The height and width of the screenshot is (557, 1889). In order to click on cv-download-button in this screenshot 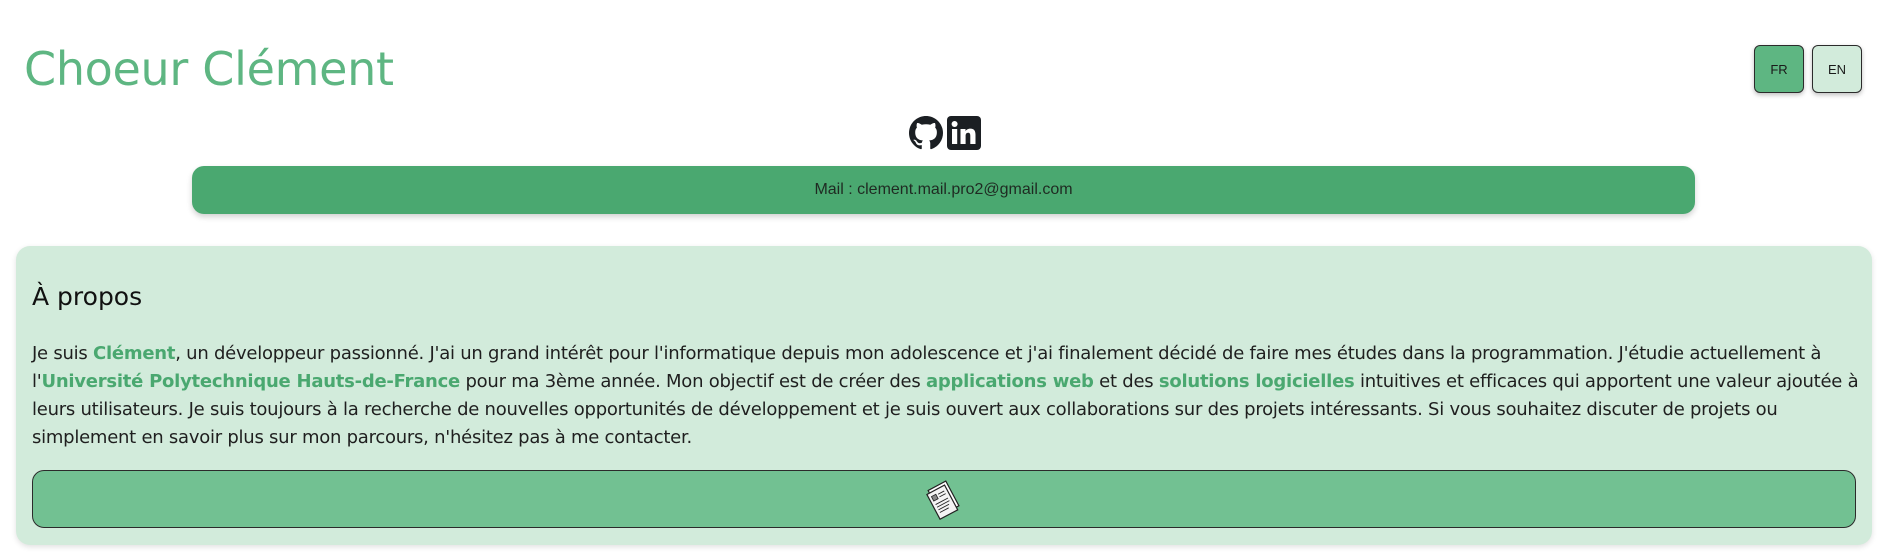, I will do `click(944, 499)`.